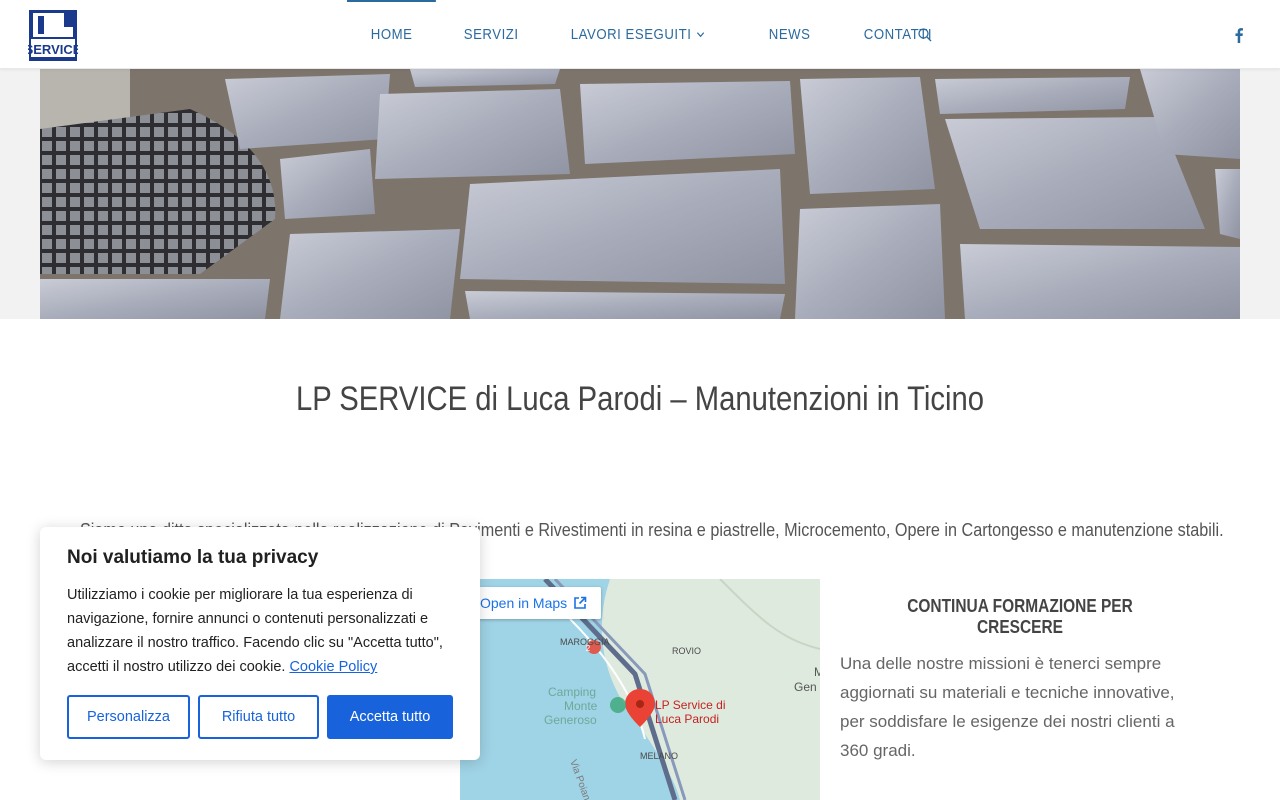 Image resolution: width=1280 pixels, height=800 pixels. What do you see at coordinates (687, 719) in the screenshot?
I see `map-pin-label-2: Luca Parodi` at bounding box center [687, 719].